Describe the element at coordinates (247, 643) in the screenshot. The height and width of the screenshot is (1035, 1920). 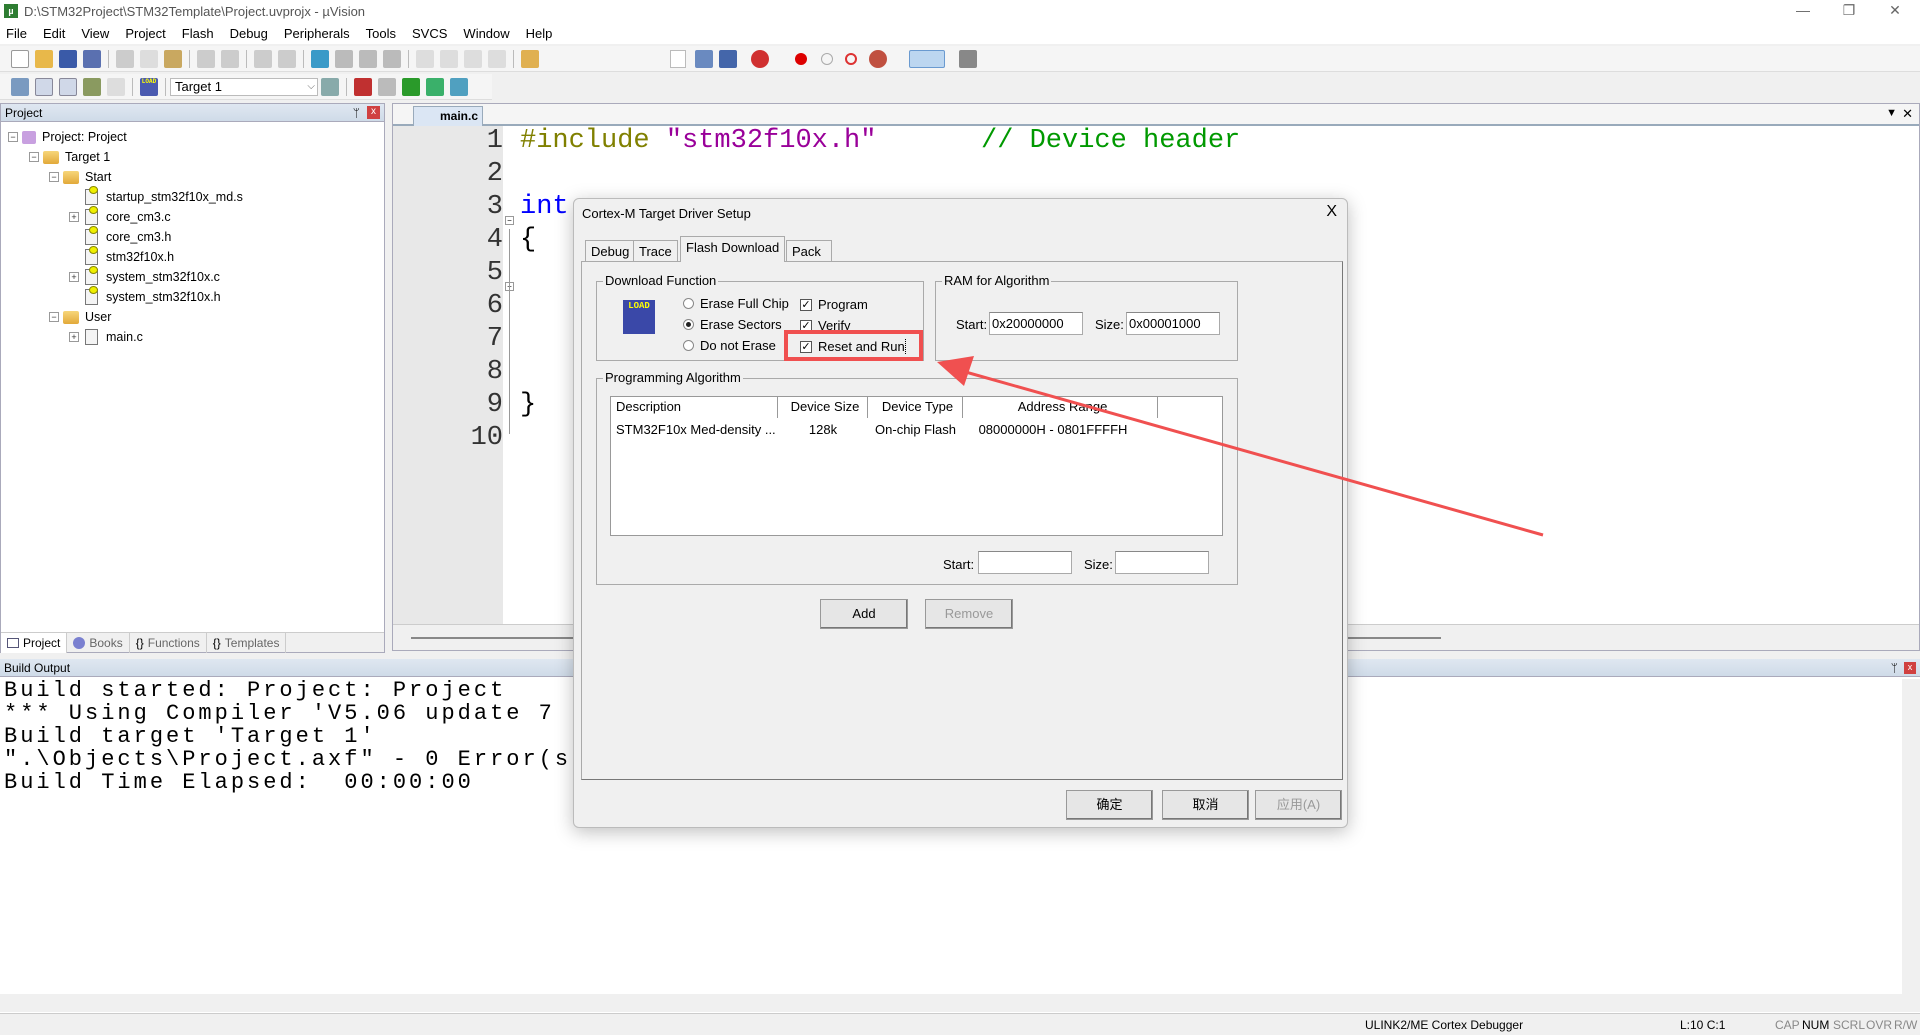
I see `tab-templates: {} Templates` at that location.